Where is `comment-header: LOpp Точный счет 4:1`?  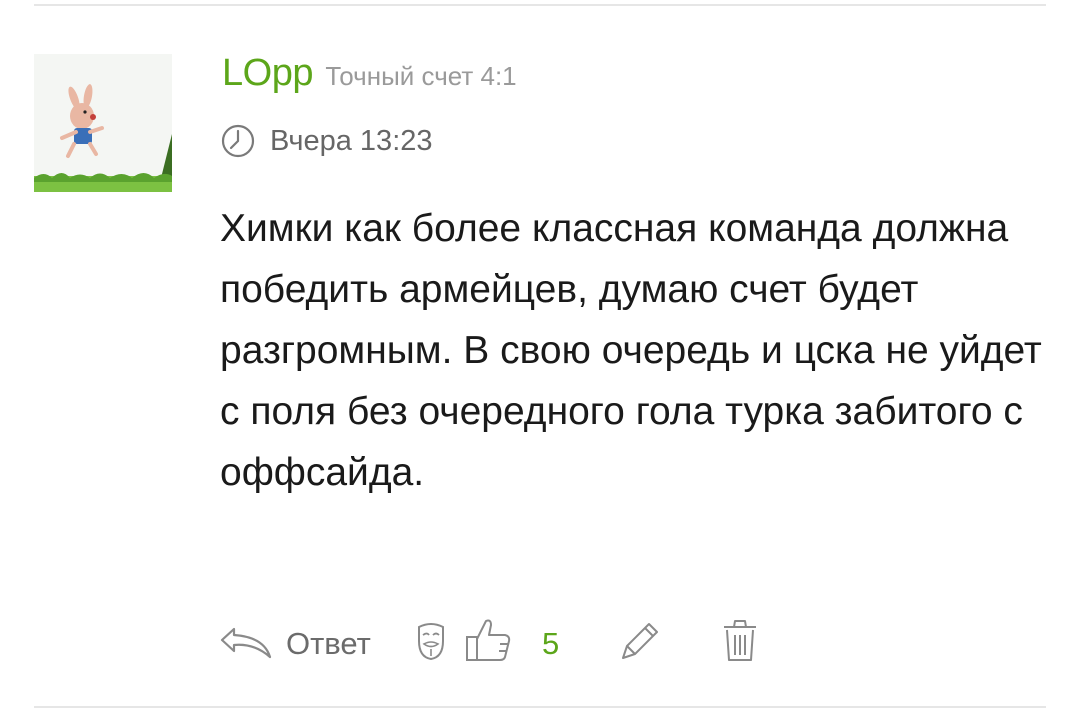
comment-header: LOpp Точный счет 4:1 is located at coordinates (369, 73).